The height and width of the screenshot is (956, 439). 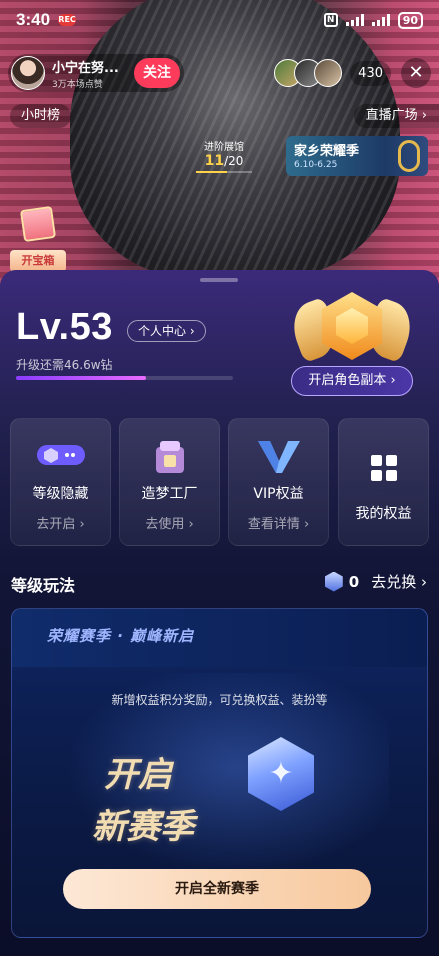 I want to click on streamer-likes: 3万本场点赞, so click(x=77, y=84).